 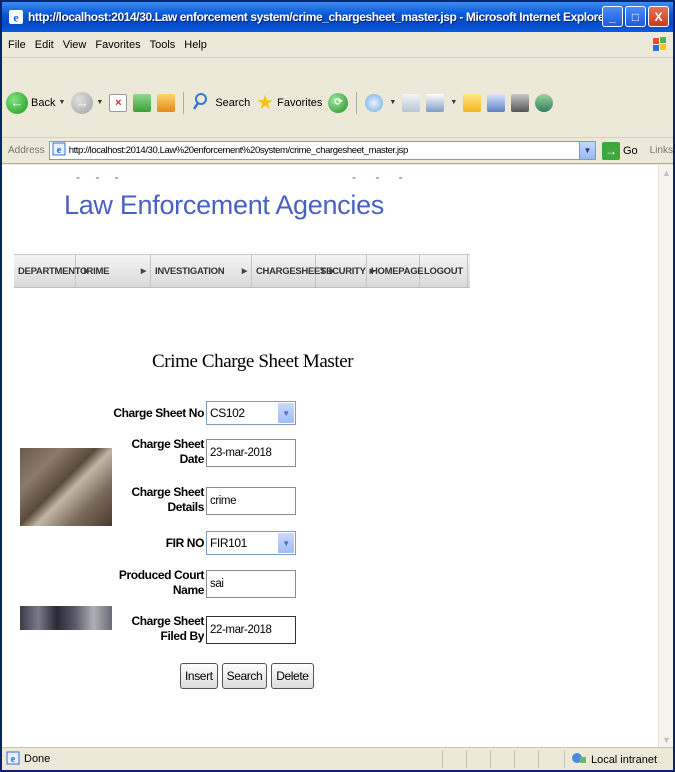 I want to click on refresh-icon, so click(x=142, y=102).